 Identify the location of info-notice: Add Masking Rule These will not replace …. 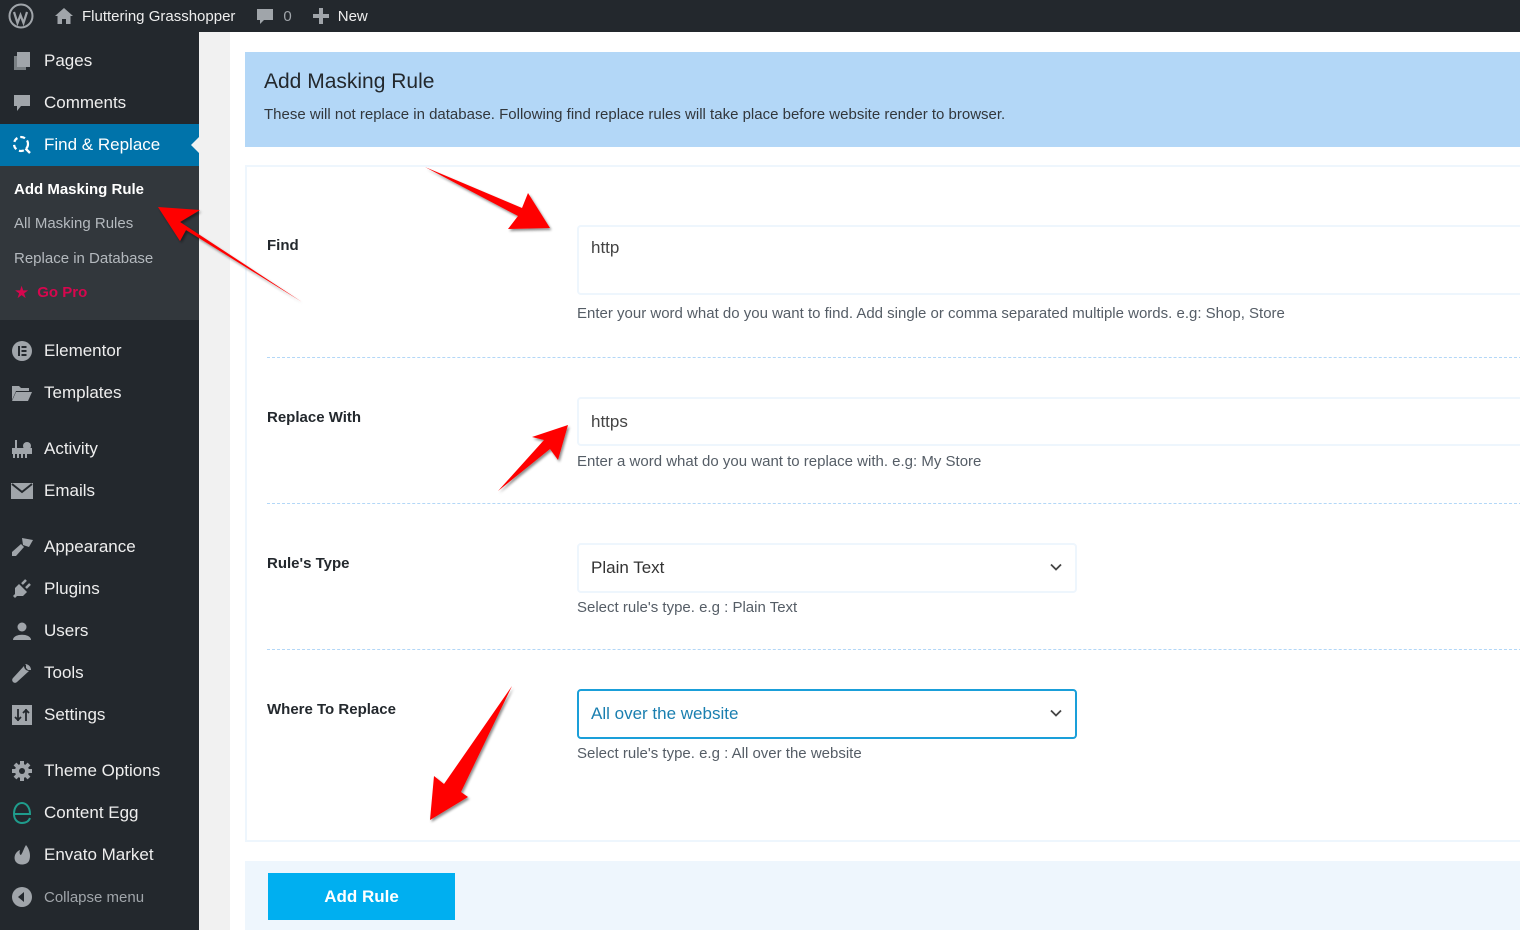
(882, 99).